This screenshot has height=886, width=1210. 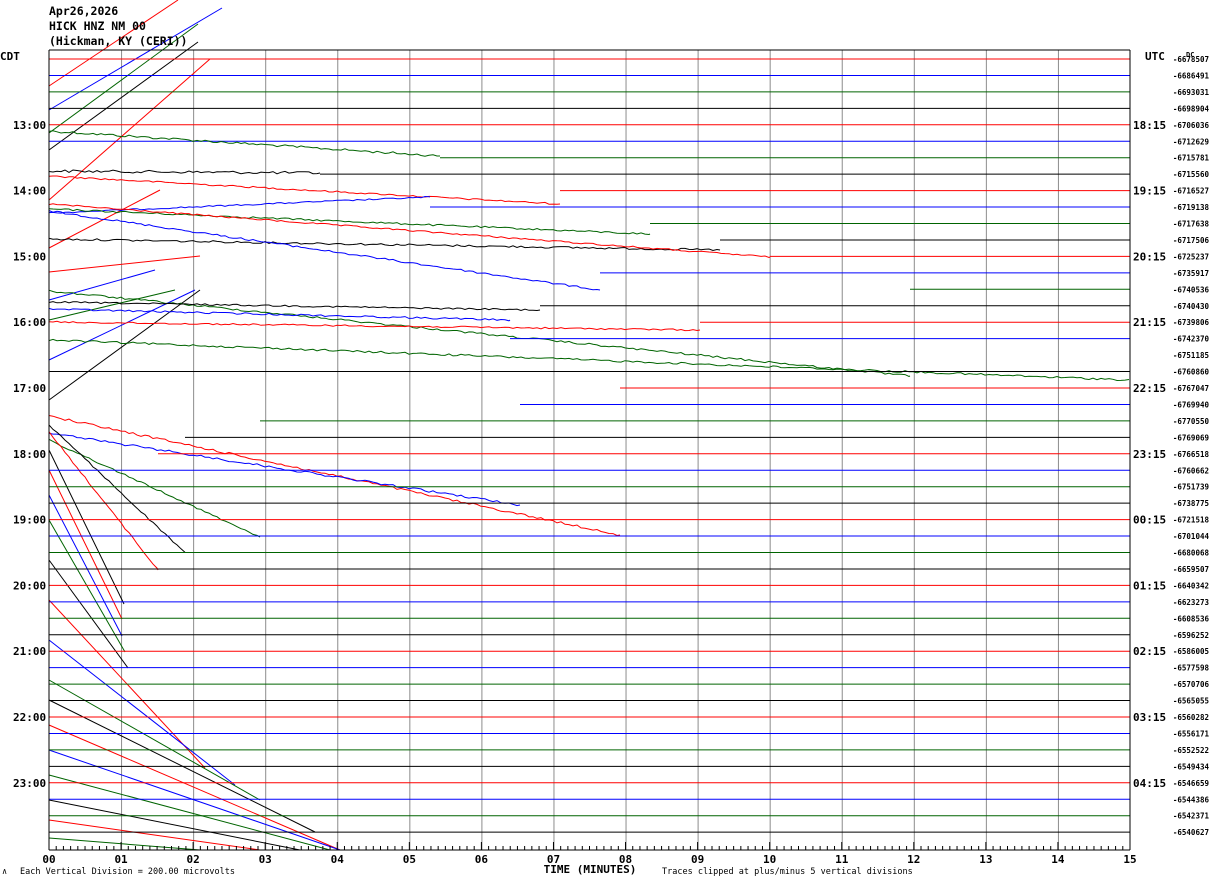 What do you see at coordinates (697, 859) in the screenshot?
I see `x-tick-label: 09` at bounding box center [697, 859].